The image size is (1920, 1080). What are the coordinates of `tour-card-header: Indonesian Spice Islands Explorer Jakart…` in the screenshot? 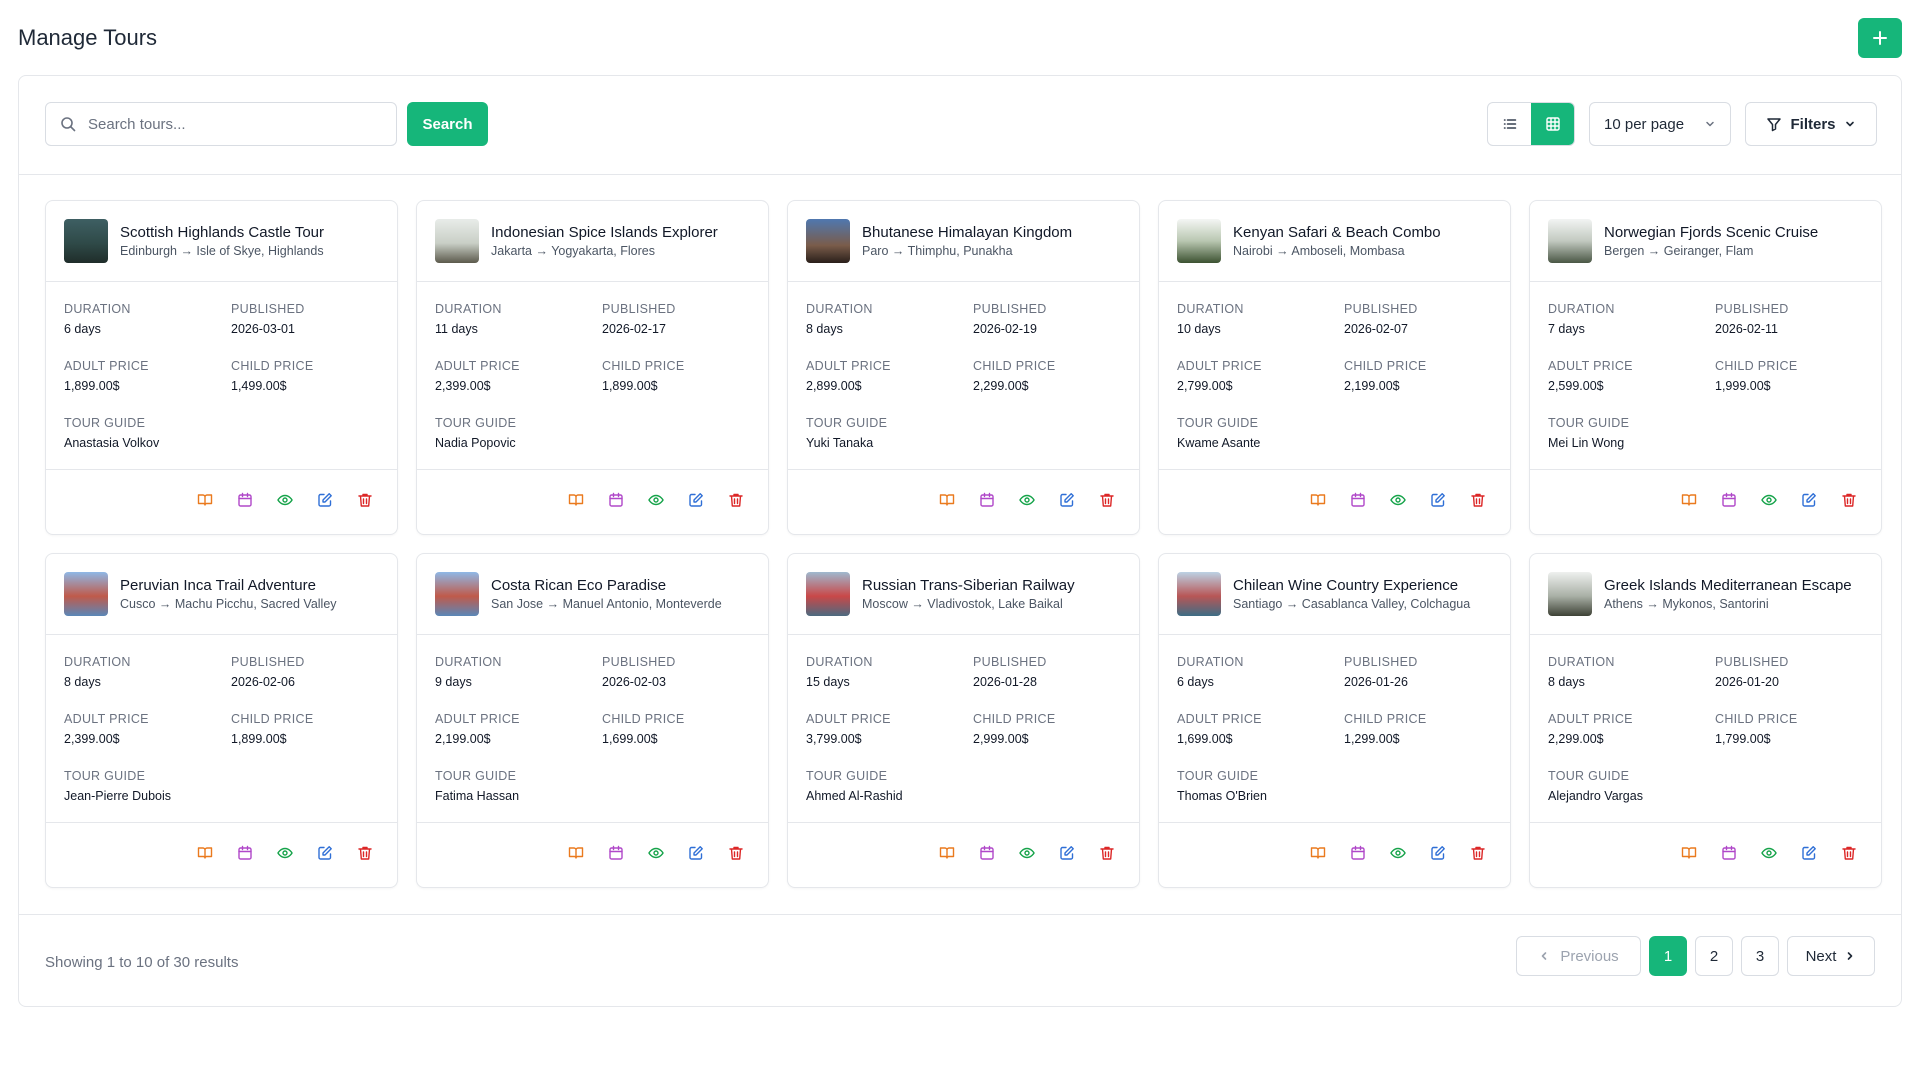 It's located at (592, 241).